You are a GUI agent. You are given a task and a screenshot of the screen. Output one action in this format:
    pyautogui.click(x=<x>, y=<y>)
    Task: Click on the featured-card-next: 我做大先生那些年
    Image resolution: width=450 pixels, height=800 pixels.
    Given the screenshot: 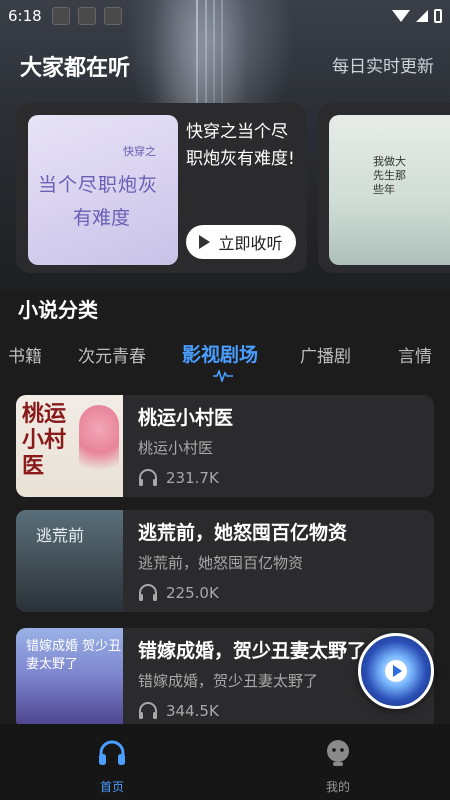 What is the action you would take?
    pyautogui.click(x=384, y=188)
    